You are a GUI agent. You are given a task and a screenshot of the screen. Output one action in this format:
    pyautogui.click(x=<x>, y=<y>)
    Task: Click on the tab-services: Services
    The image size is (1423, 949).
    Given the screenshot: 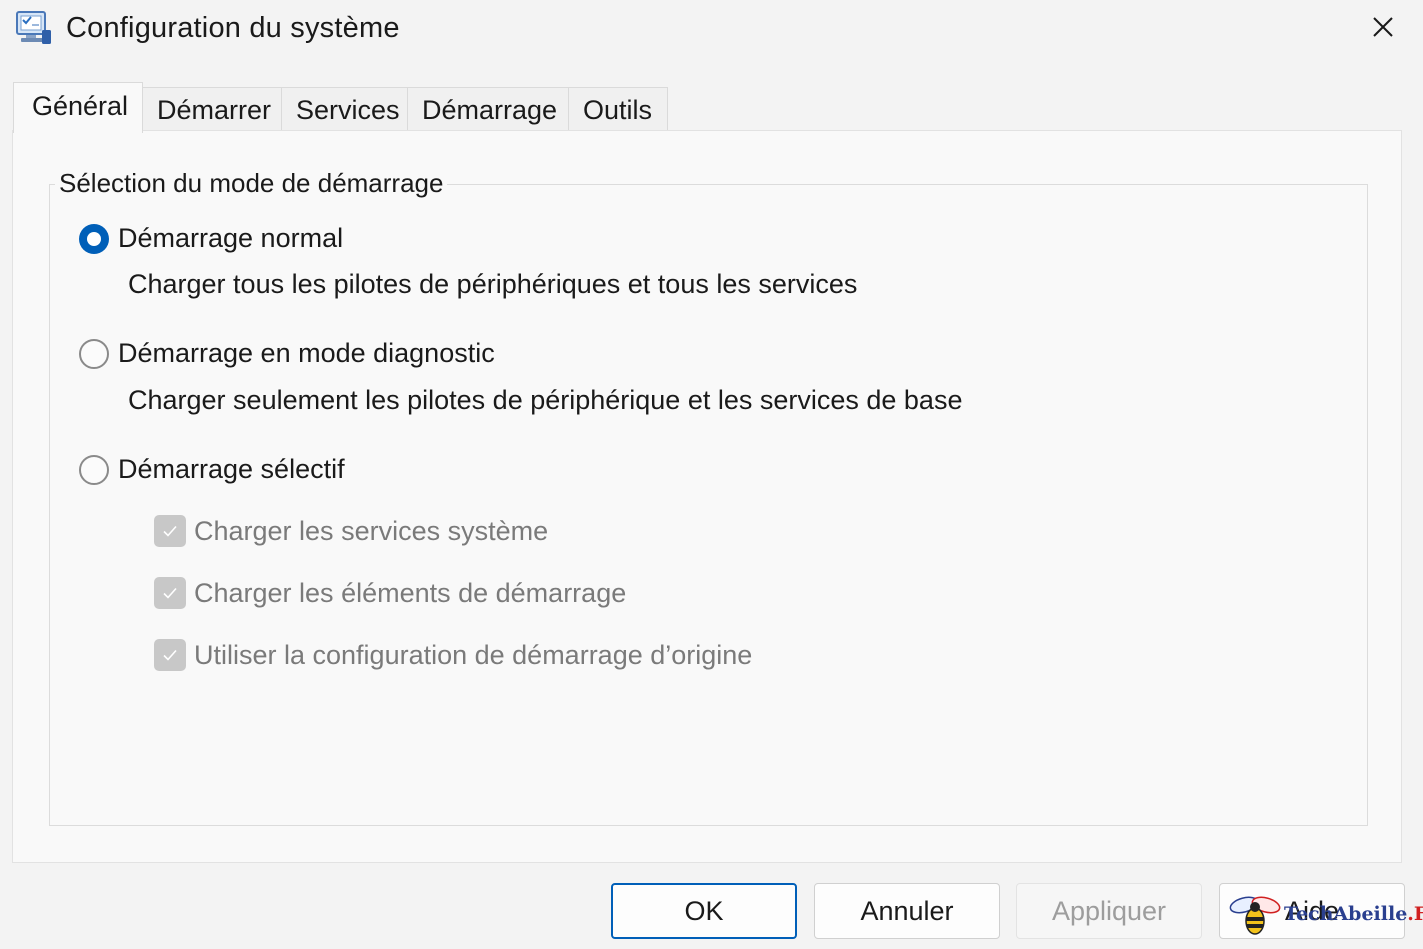 What is the action you would take?
    pyautogui.click(x=344, y=109)
    